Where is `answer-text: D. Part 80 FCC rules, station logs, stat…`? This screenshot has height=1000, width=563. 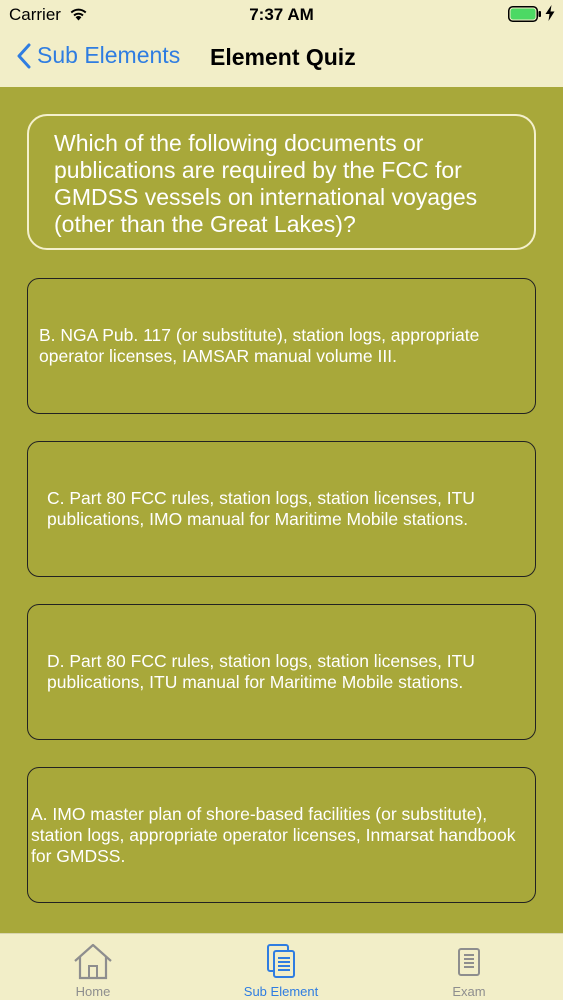
answer-text: D. Part 80 FCC rules, station logs, stat… is located at coordinates (261, 671).